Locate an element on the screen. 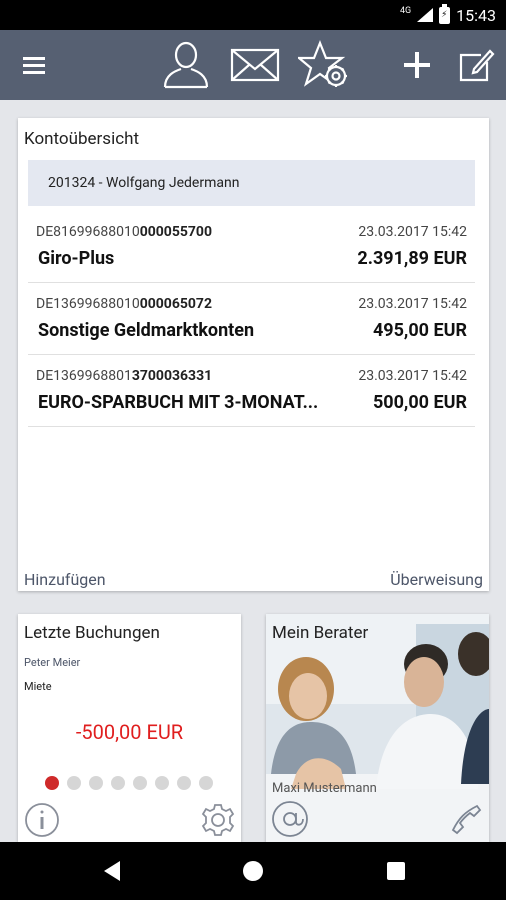 Image resolution: width=506 pixels, height=900 pixels. account-balance: 500,00 EUR is located at coordinates (419, 402).